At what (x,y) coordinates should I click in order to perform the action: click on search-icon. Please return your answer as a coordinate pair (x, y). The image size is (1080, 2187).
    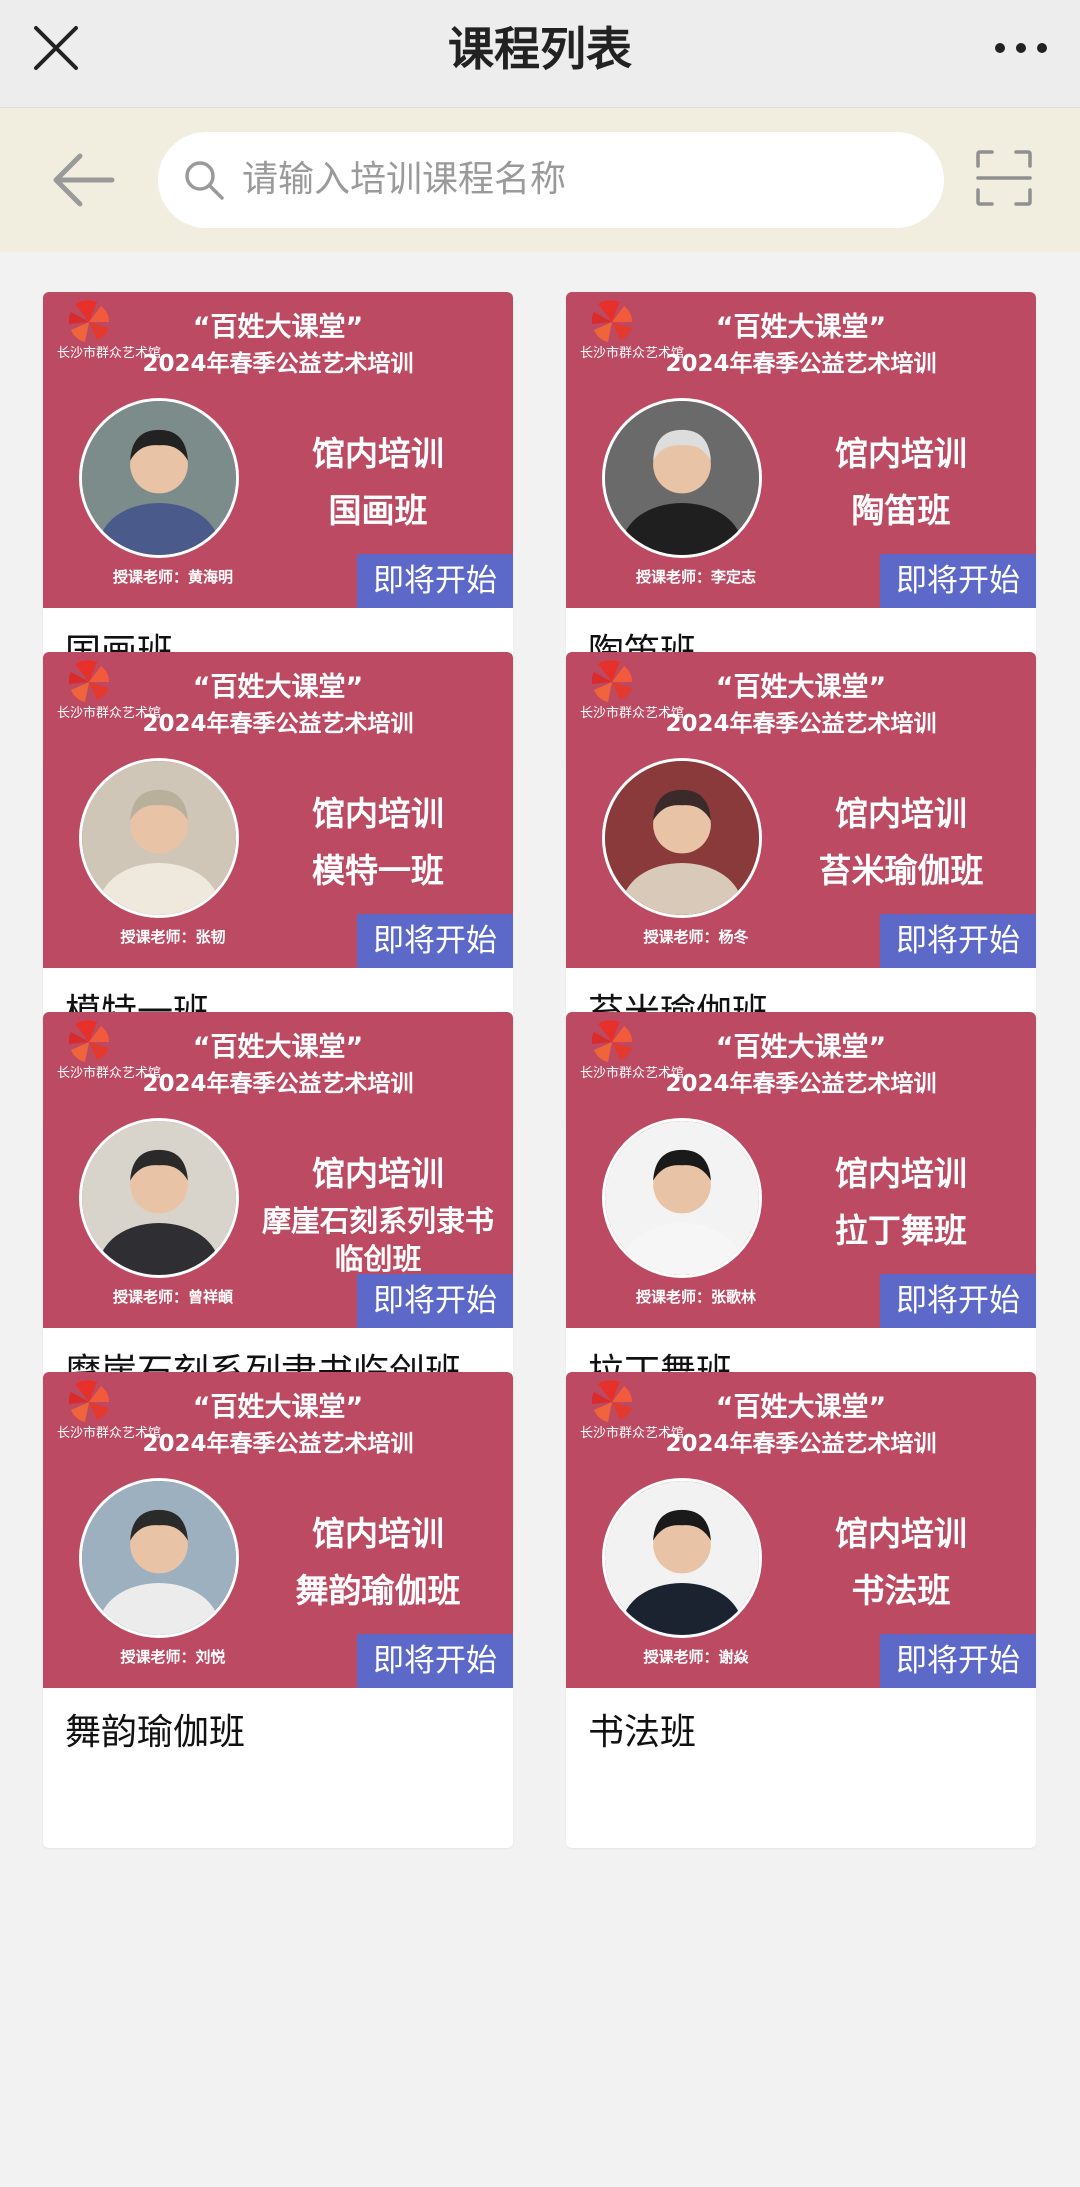
    Looking at the image, I should click on (204, 180).